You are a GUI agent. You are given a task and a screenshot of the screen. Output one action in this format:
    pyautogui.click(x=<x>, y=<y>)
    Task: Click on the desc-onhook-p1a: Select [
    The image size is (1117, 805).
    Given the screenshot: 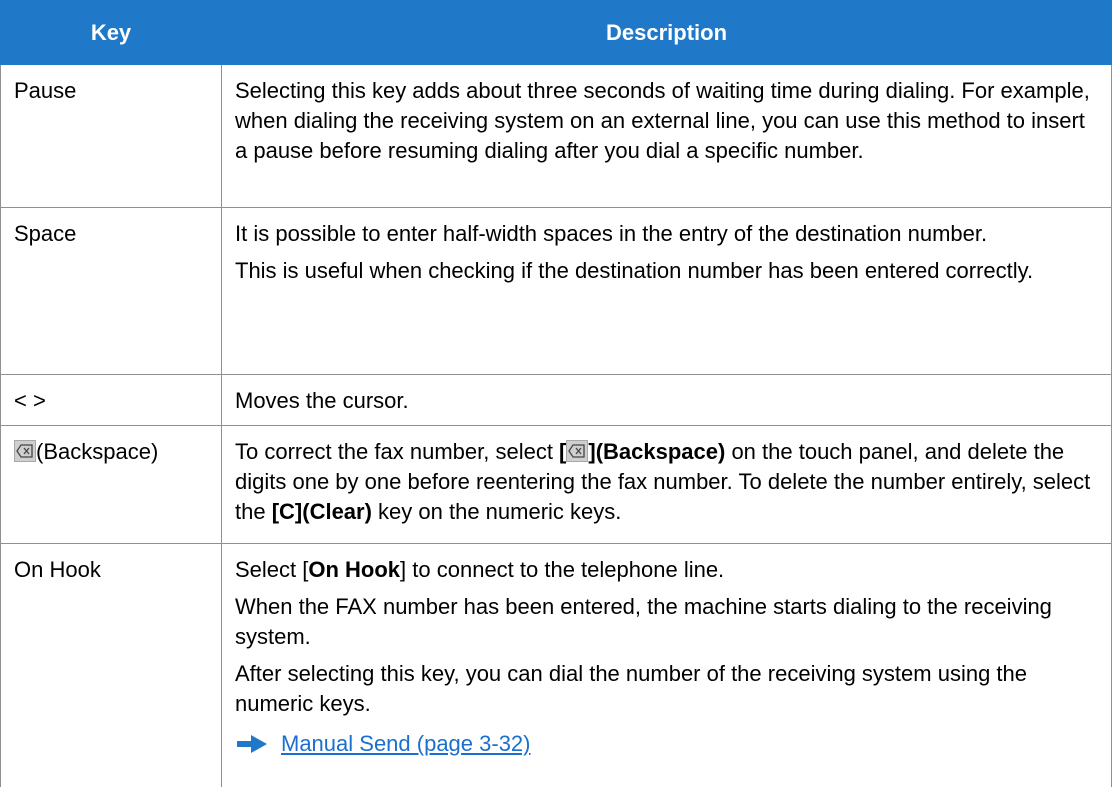 What is the action you would take?
    pyautogui.click(x=272, y=569)
    